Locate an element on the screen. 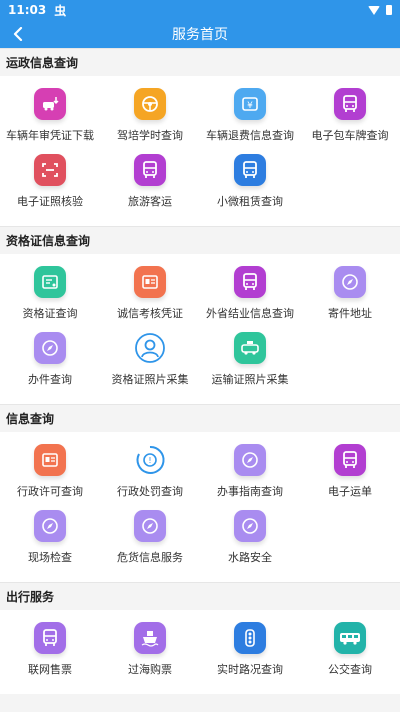 The image size is (400, 712). service-item: 电子证照核验 is located at coordinates (50, 181).